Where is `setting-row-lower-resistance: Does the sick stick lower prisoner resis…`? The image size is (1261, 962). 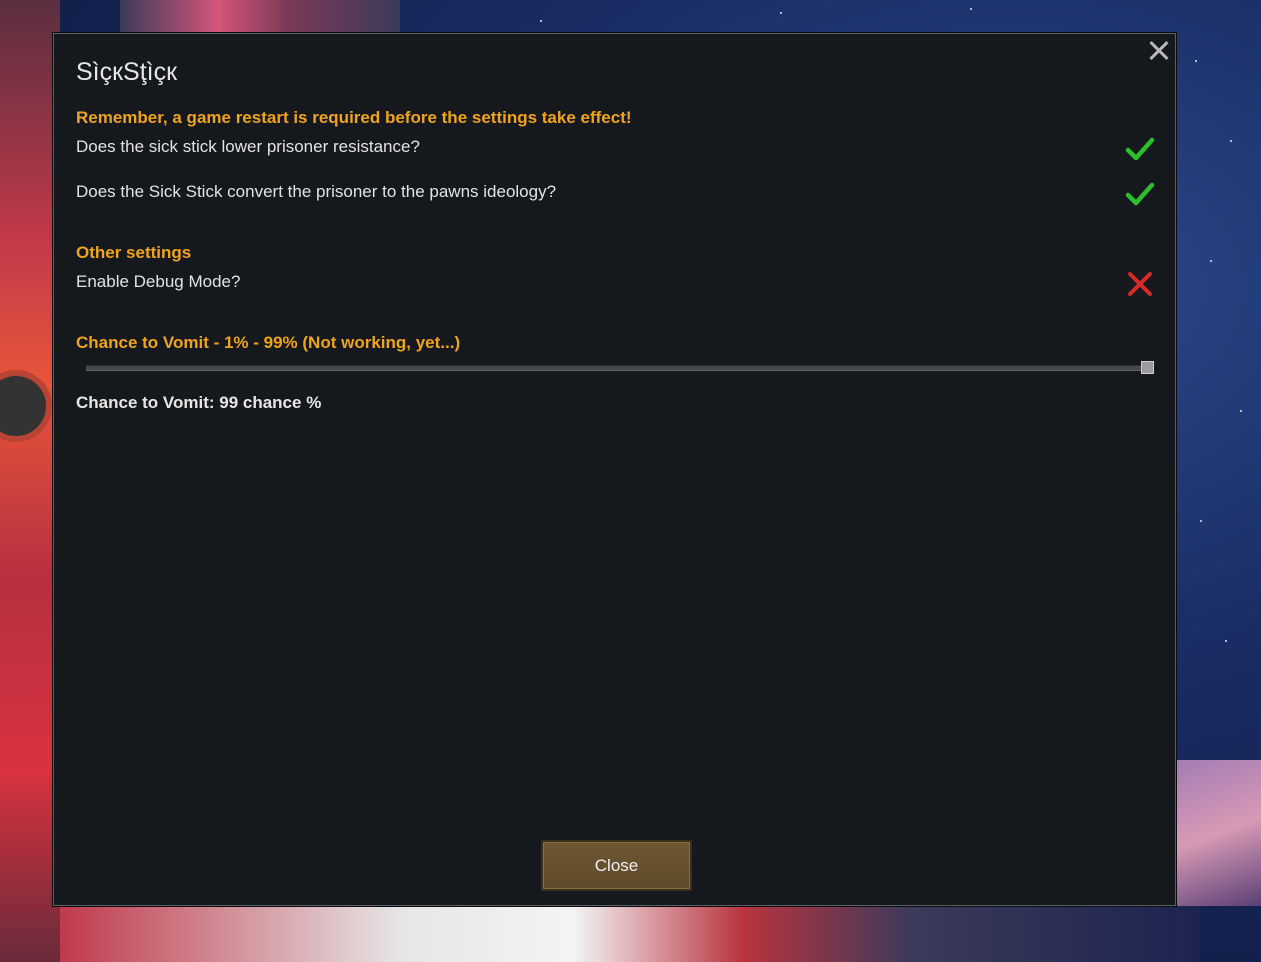 setting-row-lower-resistance: Does the sick stick lower prisoner resis… is located at coordinates (615, 149).